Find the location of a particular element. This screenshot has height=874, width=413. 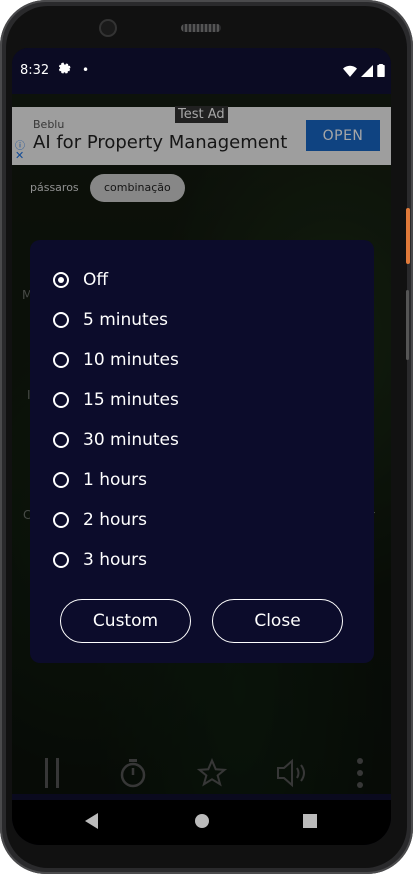

front-camera is located at coordinates (108, 28).